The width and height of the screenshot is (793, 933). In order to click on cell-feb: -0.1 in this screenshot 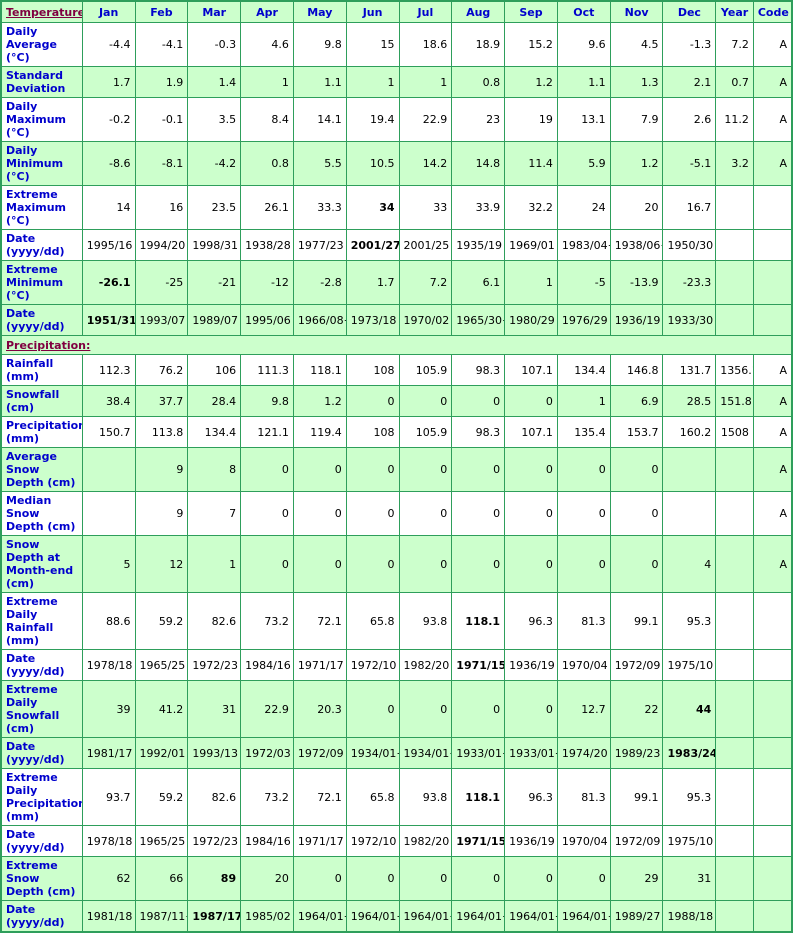, I will do `click(161, 119)`.